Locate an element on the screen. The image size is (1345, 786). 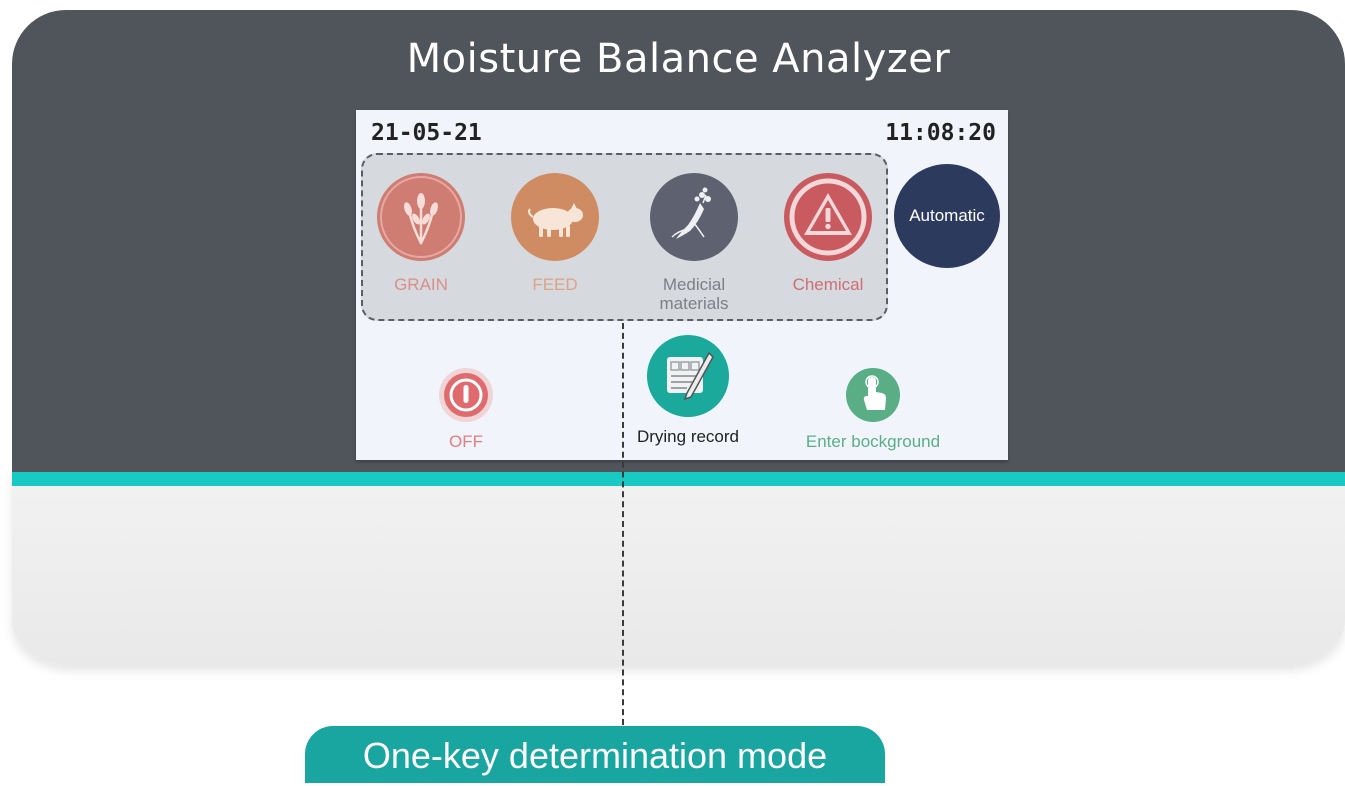
warning-icon is located at coordinates (828, 217).